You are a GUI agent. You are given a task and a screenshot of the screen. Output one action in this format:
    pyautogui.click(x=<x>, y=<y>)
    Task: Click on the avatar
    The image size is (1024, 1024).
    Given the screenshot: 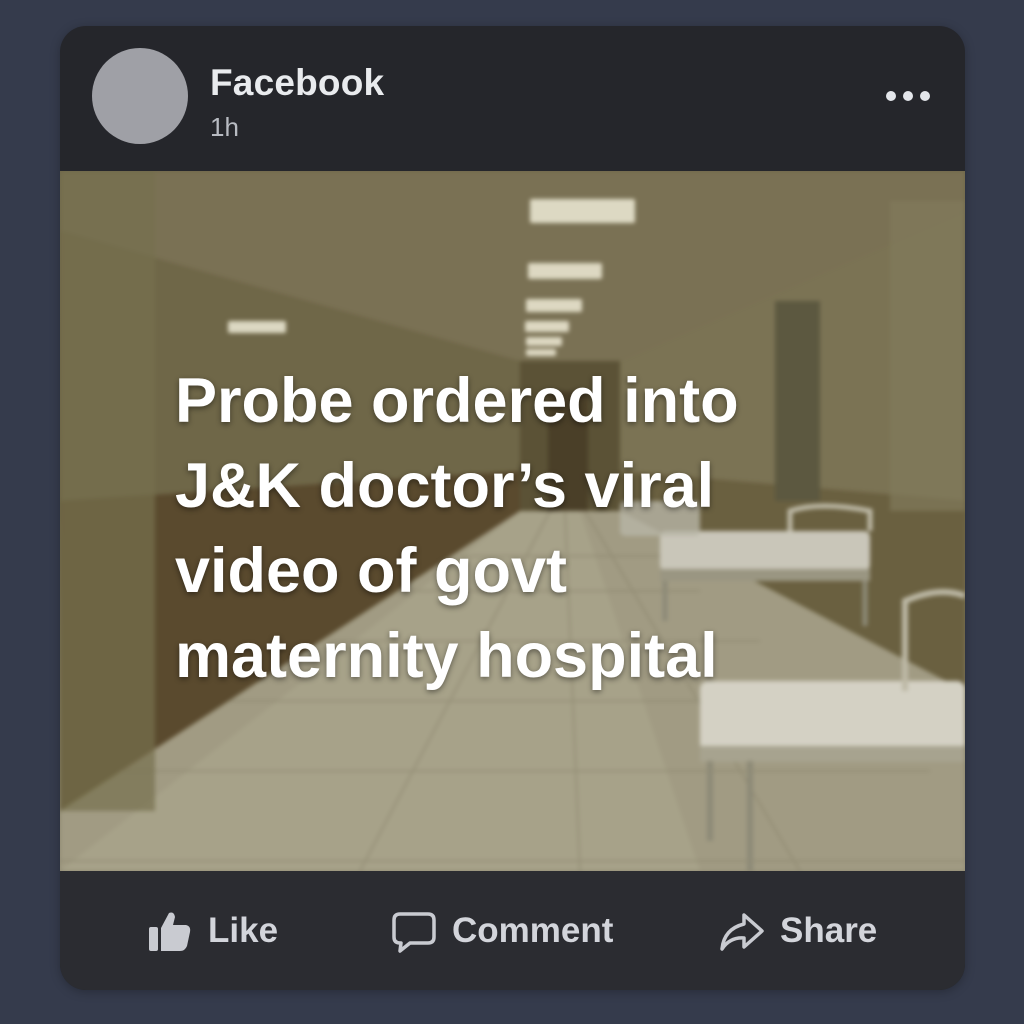 What is the action you would take?
    pyautogui.click(x=140, y=96)
    